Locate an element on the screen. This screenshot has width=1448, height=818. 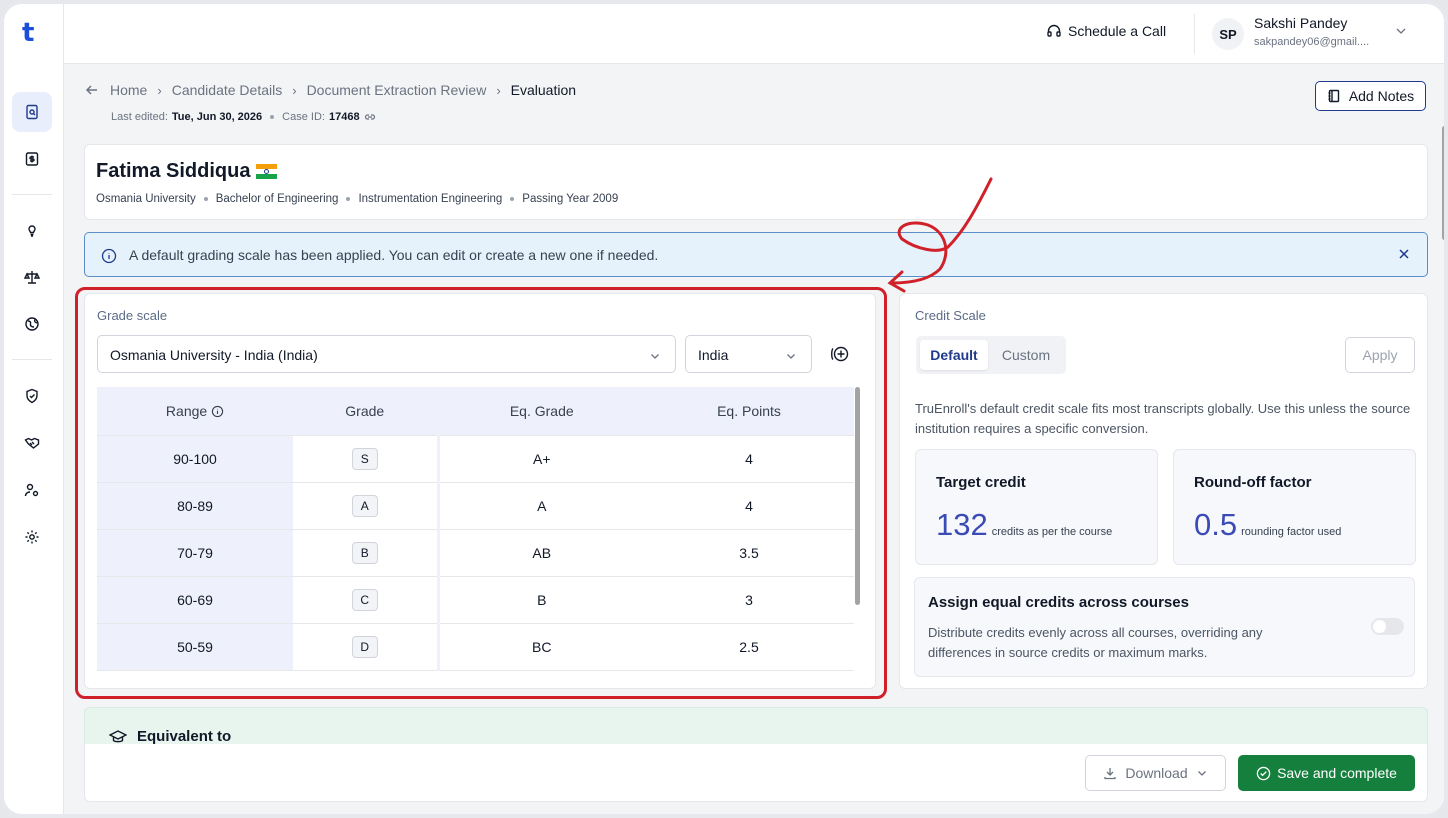
grade-badge: D is located at coordinates (364, 646).